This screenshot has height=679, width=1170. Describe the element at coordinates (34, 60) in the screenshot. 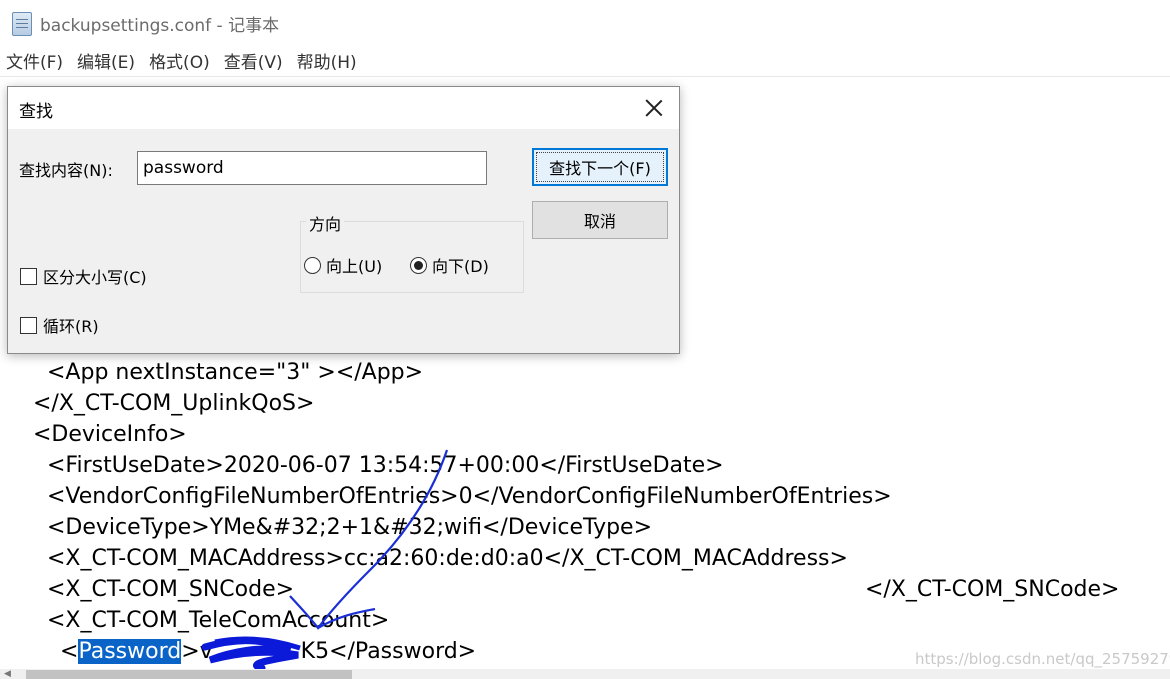

I see `menu-file: 文件(F)` at that location.